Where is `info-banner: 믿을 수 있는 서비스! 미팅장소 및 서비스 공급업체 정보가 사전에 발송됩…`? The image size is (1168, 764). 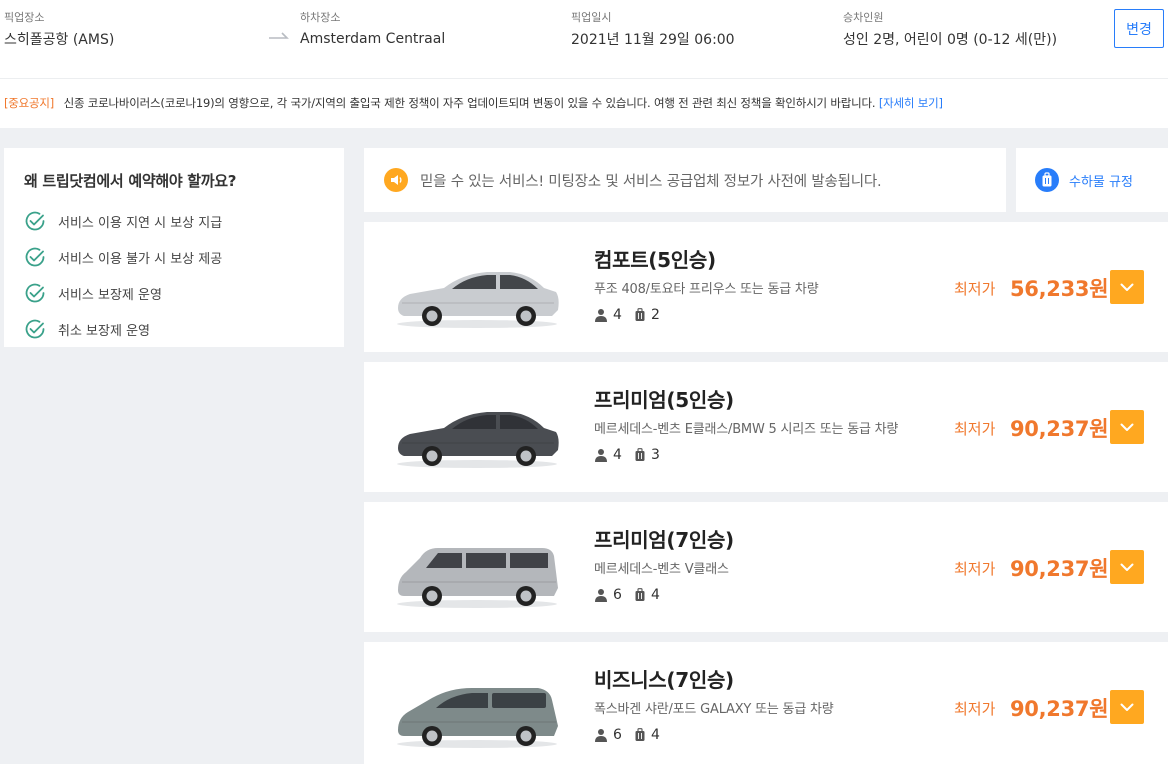 info-banner: 믿을 수 있는 서비스! 미팅장소 및 서비스 공급업체 정보가 사전에 발송됩… is located at coordinates (685, 180).